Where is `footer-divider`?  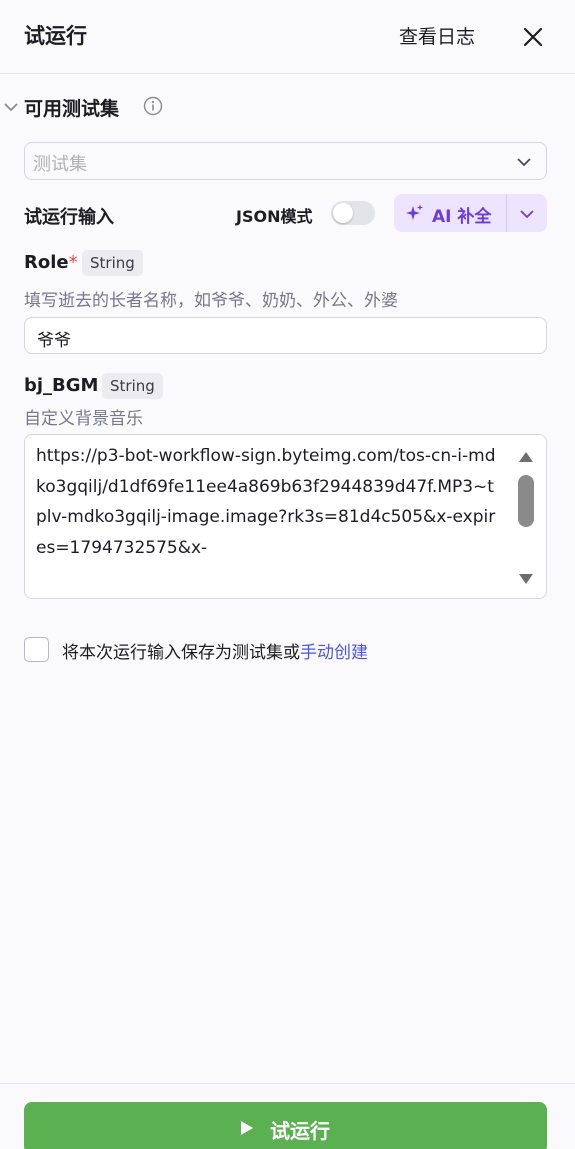 footer-divider is located at coordinates (287, 1083).